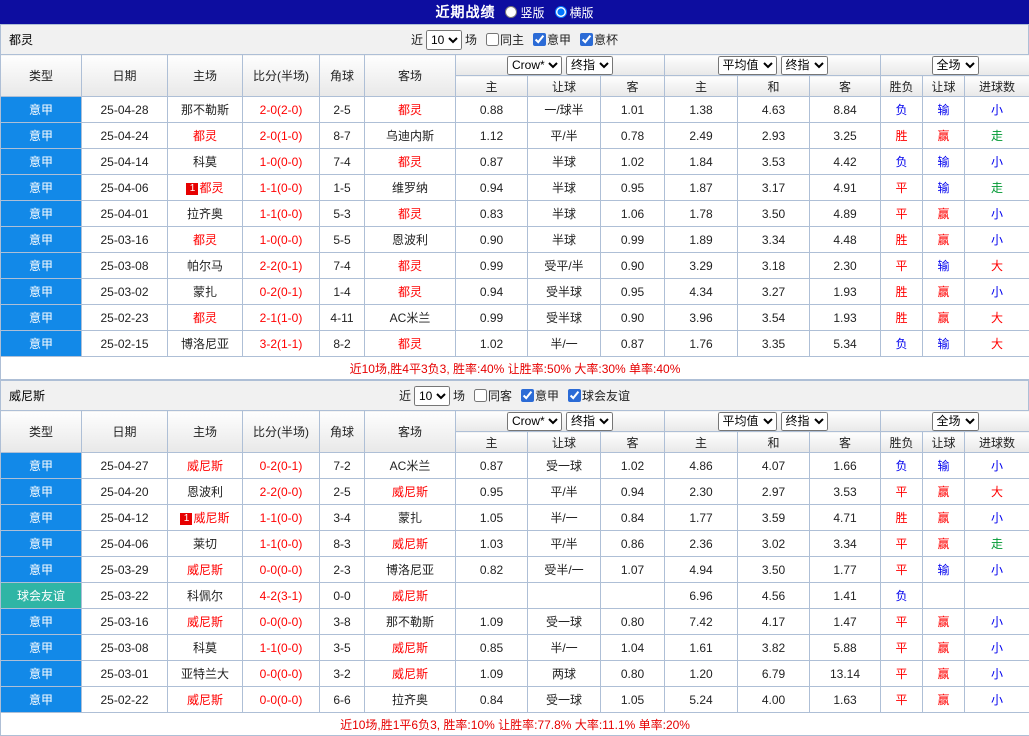 This screenshot has width=1029, height=736. Describe the element at coordinates (547, 395) in the screenshot. I see `filter-checkbox-label: 意甲` at that location.